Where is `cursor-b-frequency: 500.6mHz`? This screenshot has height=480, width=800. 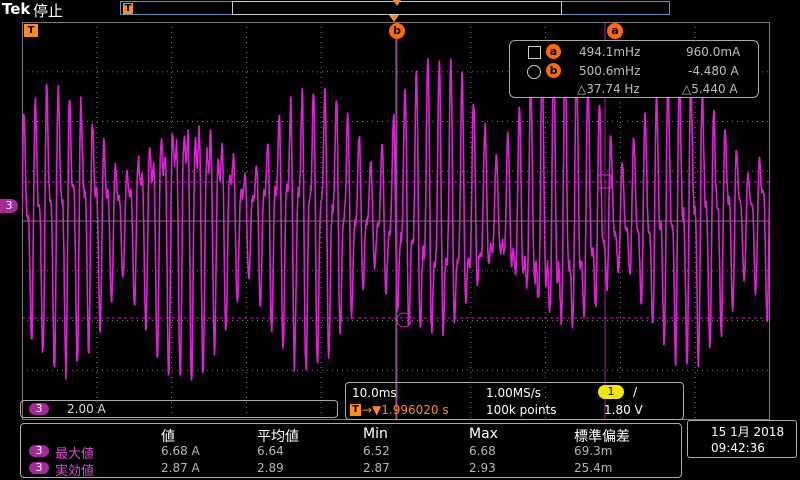
cursor-b-frequency: 500.6mHz is located at coordinates (610, 71).